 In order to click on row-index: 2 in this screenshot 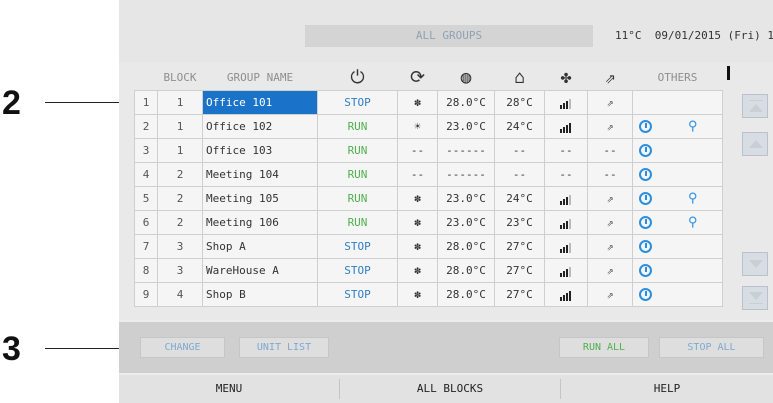, I will do `click(146, 126)`.